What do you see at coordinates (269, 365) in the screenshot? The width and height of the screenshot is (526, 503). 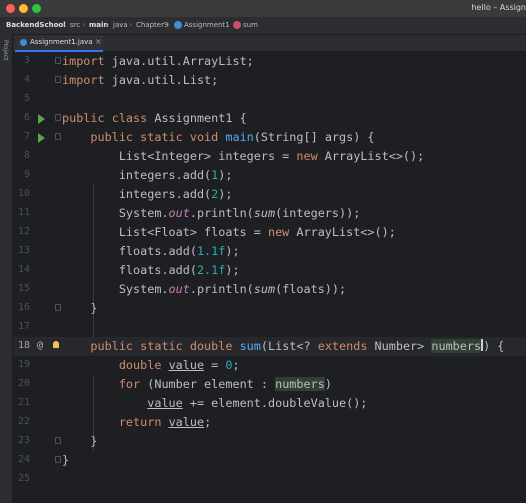 I see `code-line: 19 double value = 0;` at bounding box center [269, 365].